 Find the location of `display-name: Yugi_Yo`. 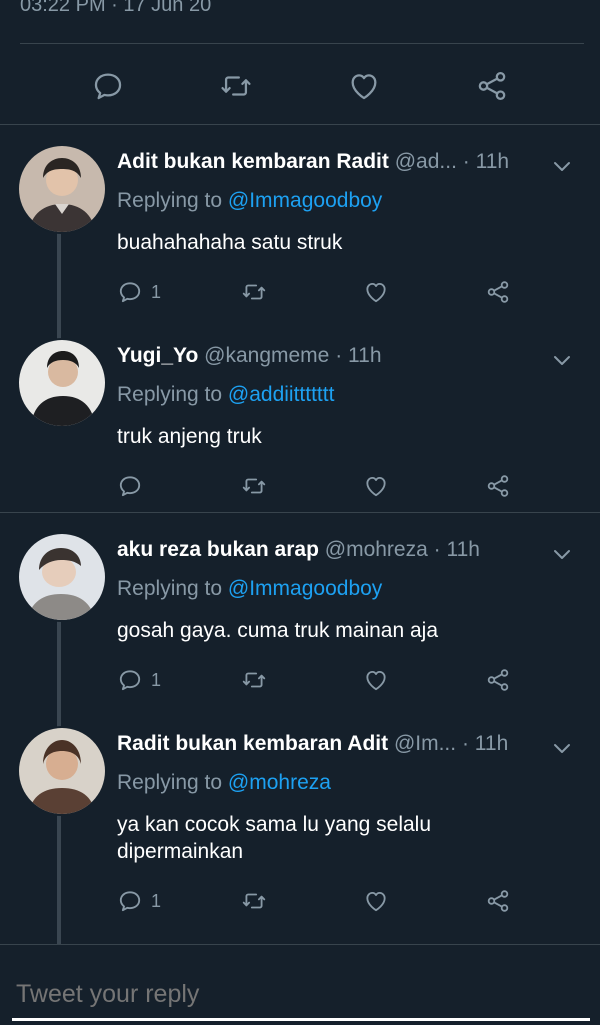

display-name: Yugi_Yo is located at coordinates (157, 355).